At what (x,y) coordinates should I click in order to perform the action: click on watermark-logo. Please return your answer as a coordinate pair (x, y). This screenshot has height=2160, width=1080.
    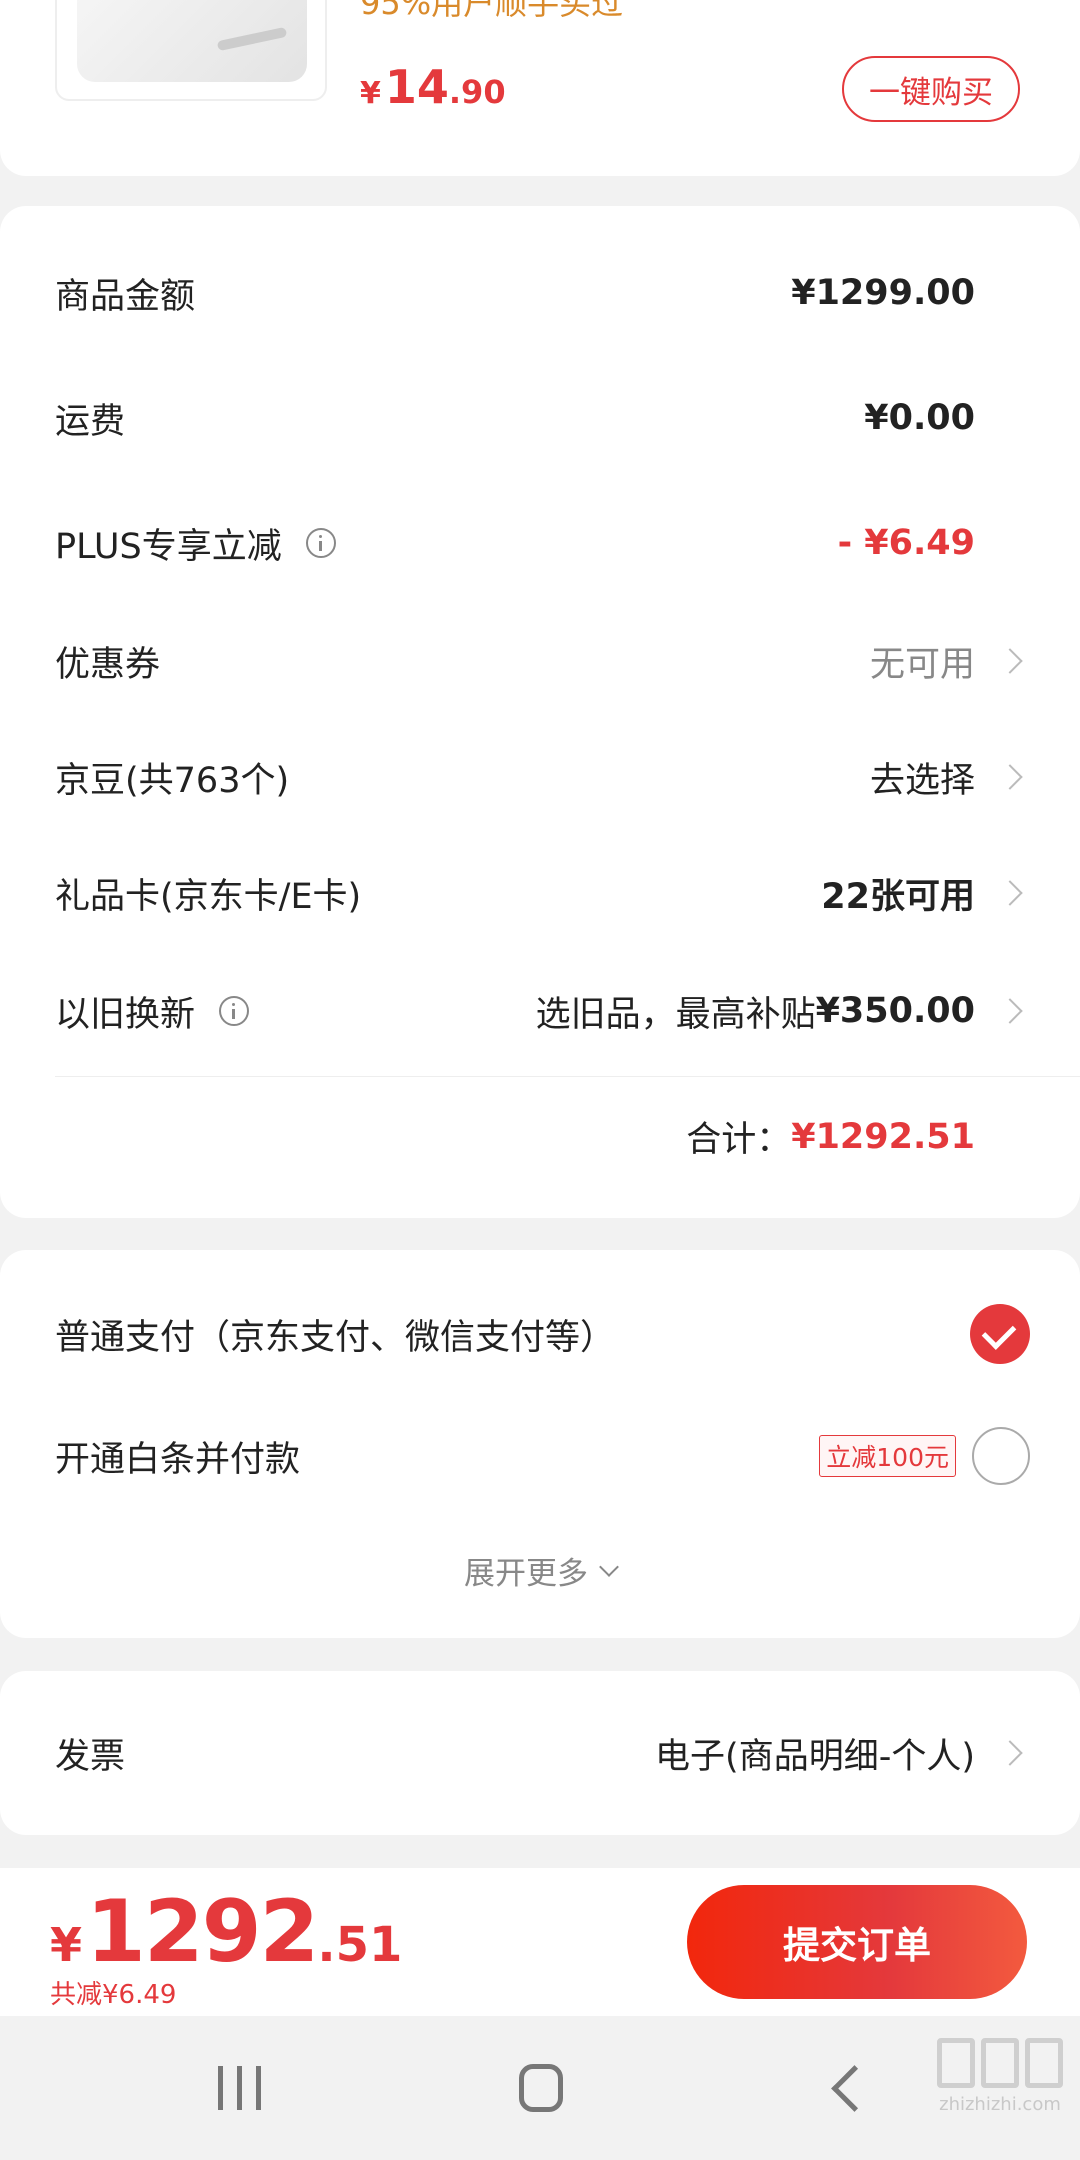
    Looking at the image, I should click on (1000, 2063).